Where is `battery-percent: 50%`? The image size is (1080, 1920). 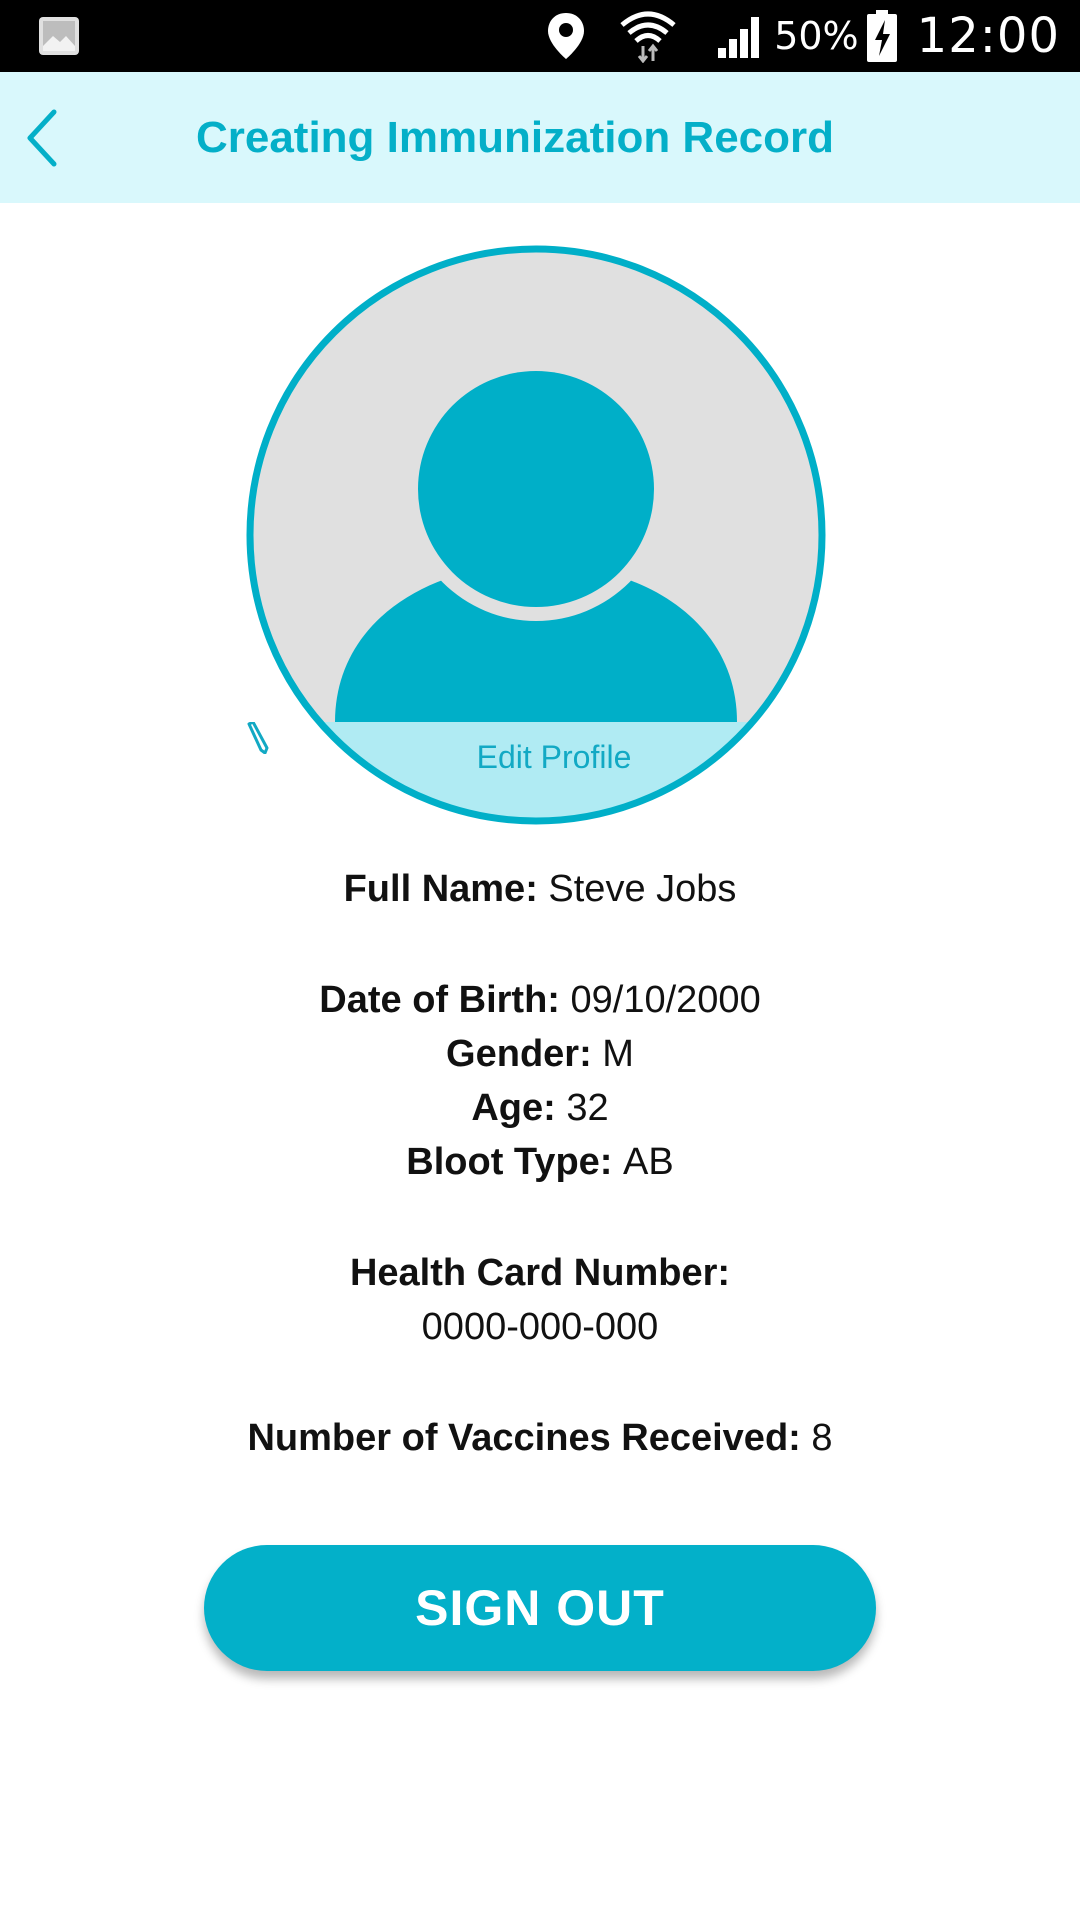
battery-percent: 50% is located at coordinates (816, 36).